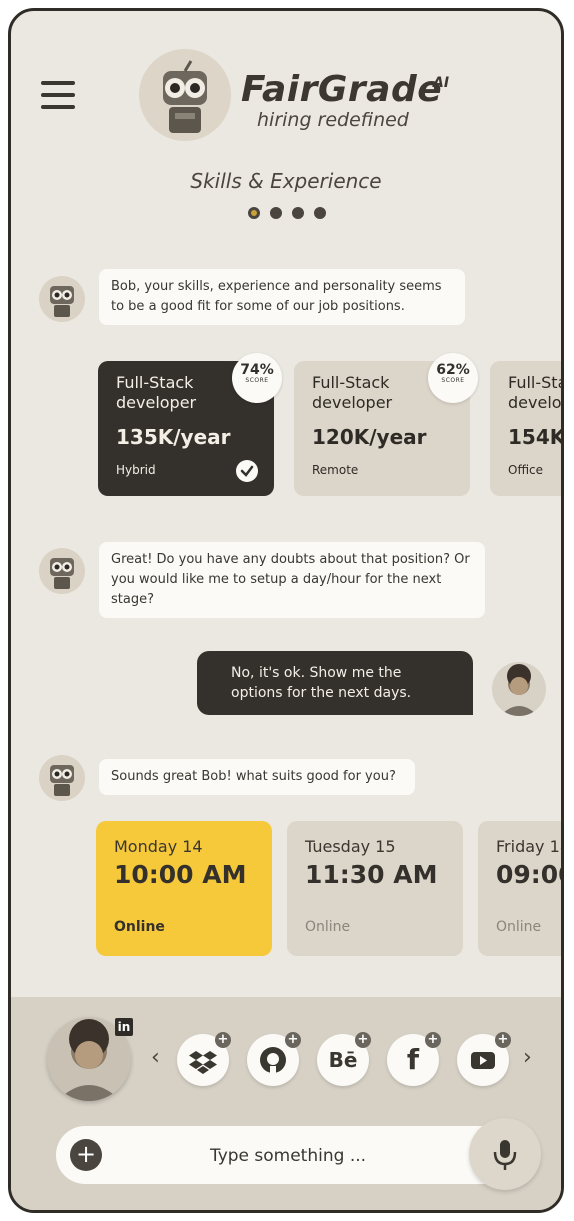 The width and height of the screenshot is (574, 1221). I want to click on time-slot-selected: Monday 14 10:00 AM Online, so click(184, 888).